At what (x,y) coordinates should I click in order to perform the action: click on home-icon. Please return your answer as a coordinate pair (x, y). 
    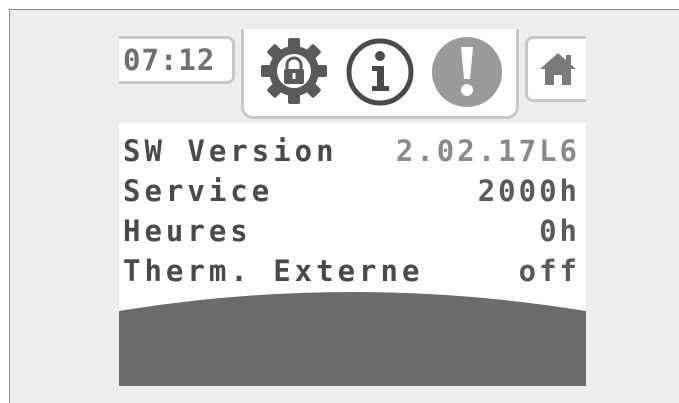
    Looking at the image, I should click on (558, 69).